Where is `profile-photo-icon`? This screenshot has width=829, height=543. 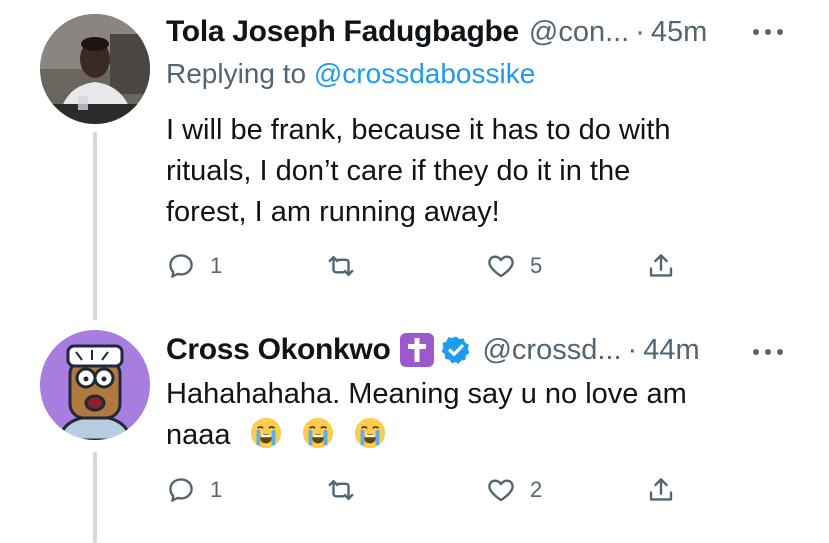 profile-photo-icon is located at coordinates (95, 69).